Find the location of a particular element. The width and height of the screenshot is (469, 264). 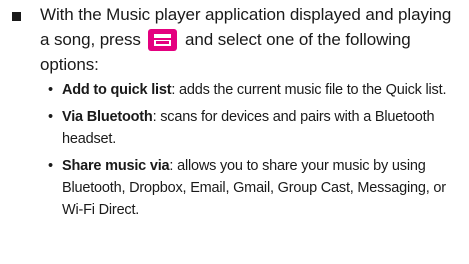

square-bullet-icon is located at coordinates (16, 16).